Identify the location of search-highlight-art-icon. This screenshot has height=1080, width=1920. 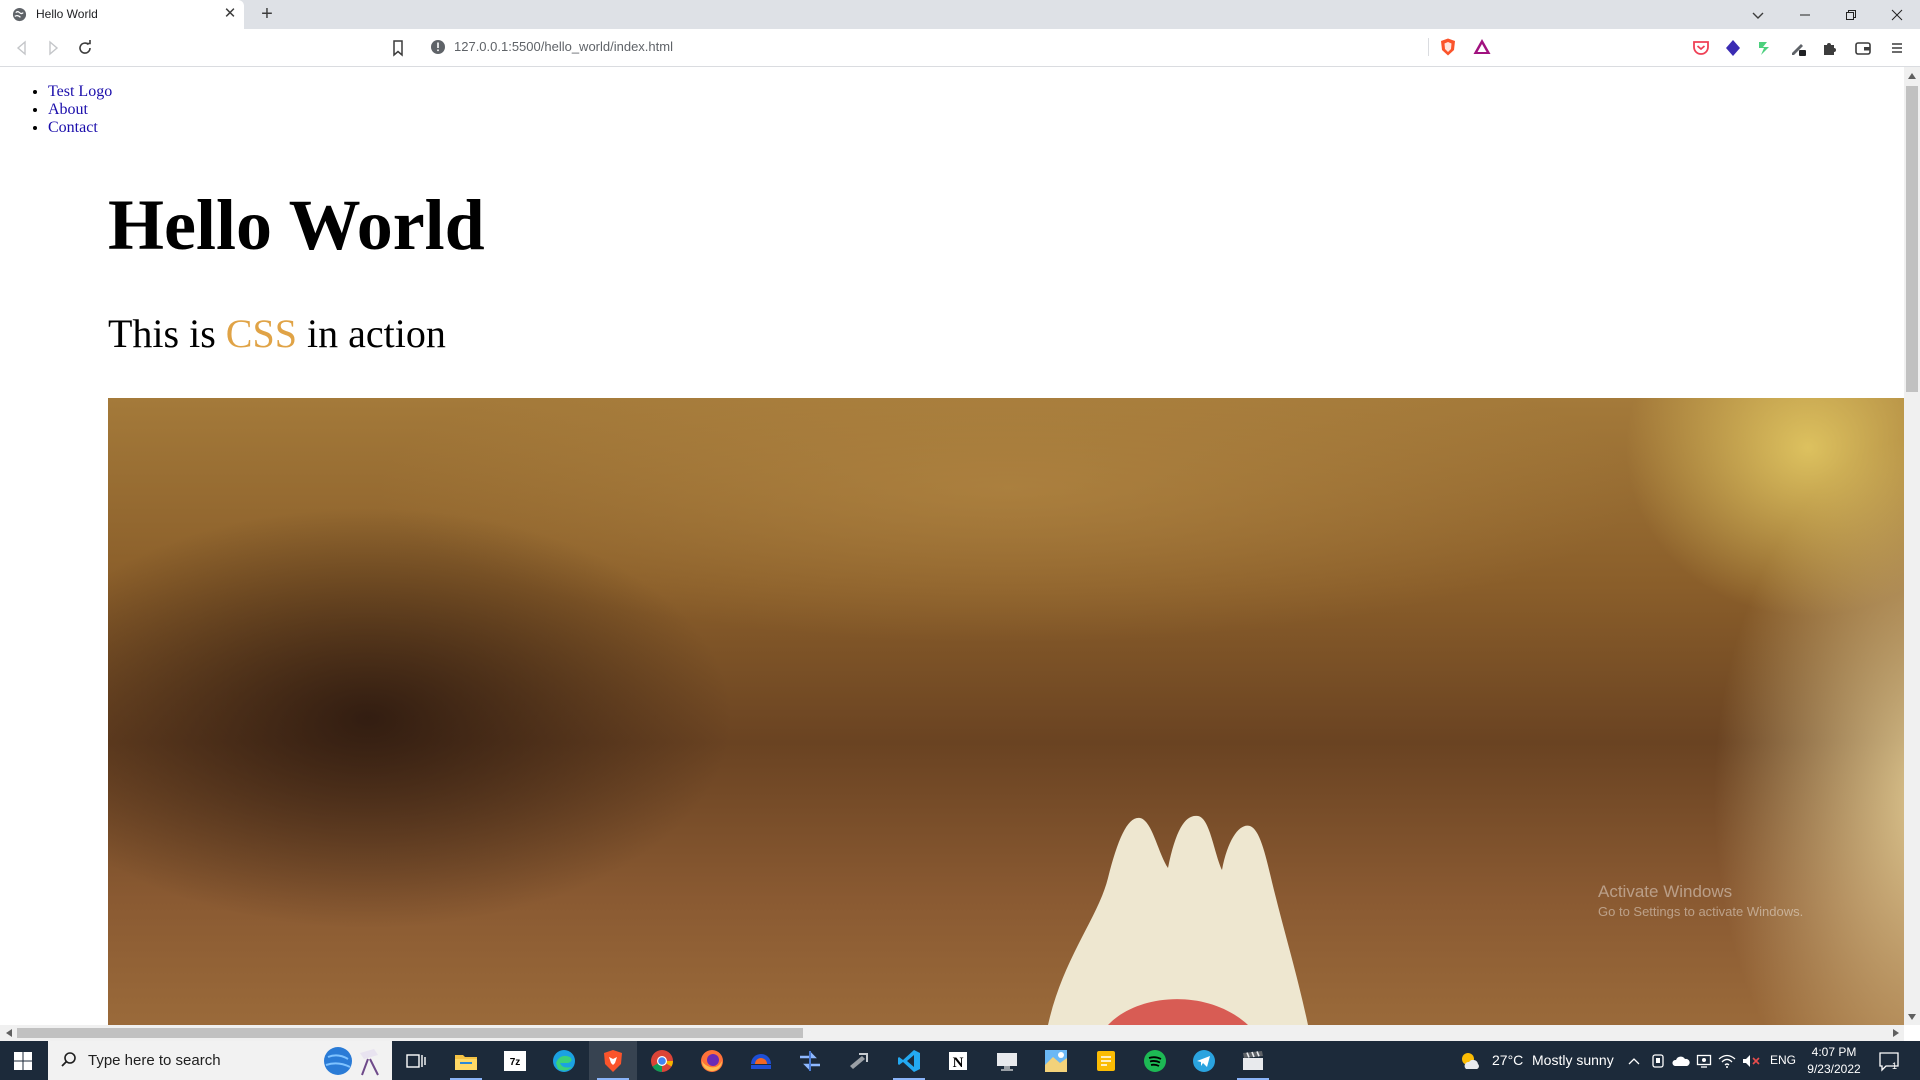
(351, 1061).